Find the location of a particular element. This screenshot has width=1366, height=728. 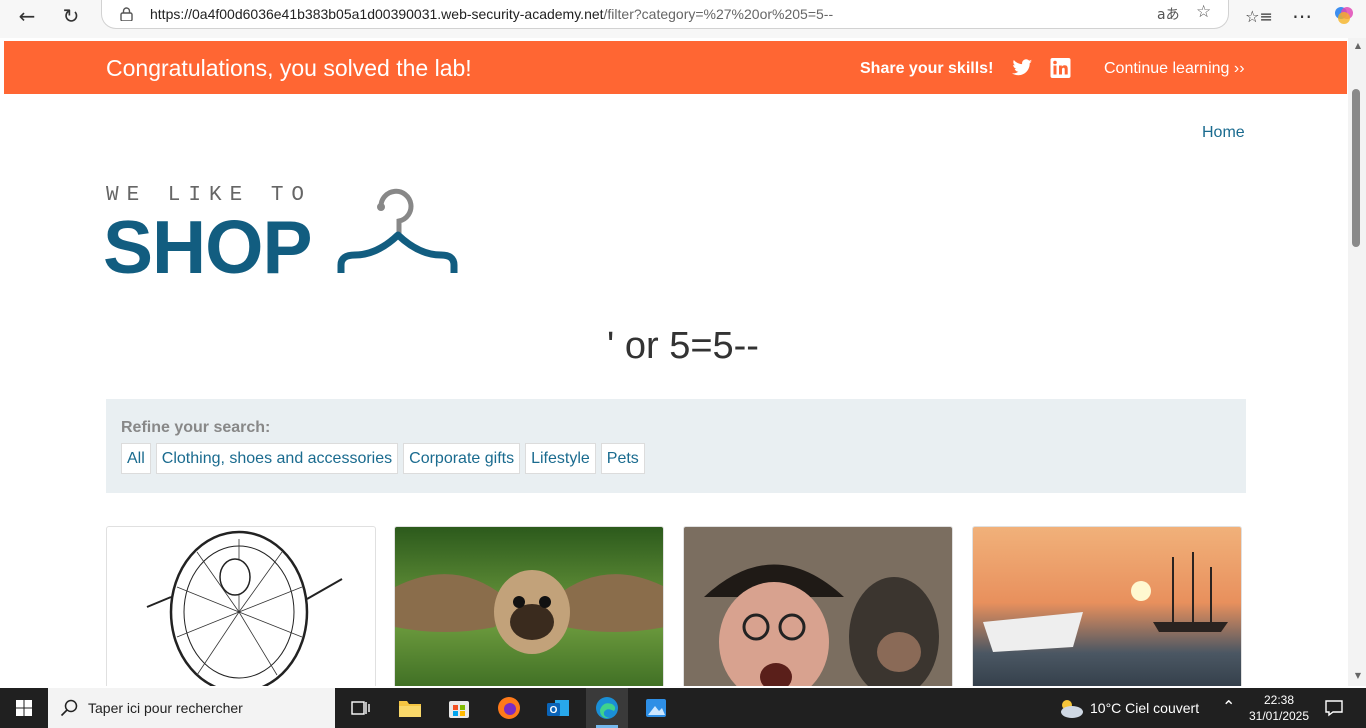

favorite-star-icon: ☆ is located at coordinates (1203, 12).